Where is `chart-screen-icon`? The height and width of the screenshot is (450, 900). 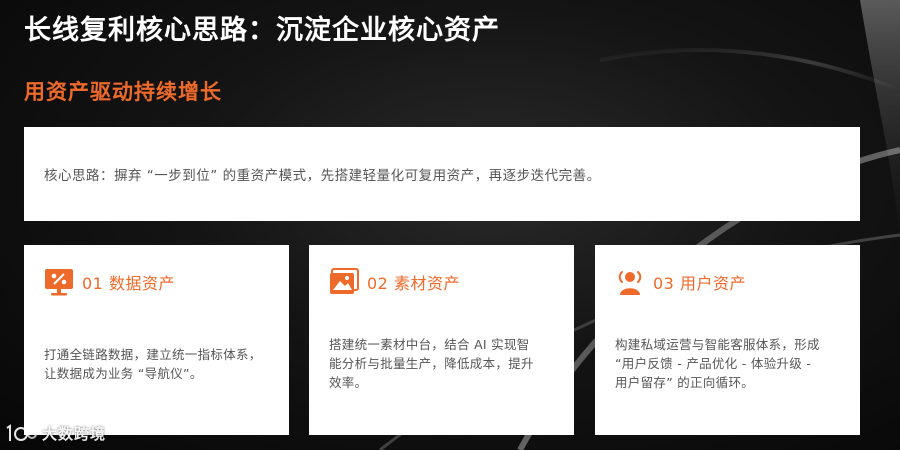 chart-screen-icon is located at coordinates (59, 282).